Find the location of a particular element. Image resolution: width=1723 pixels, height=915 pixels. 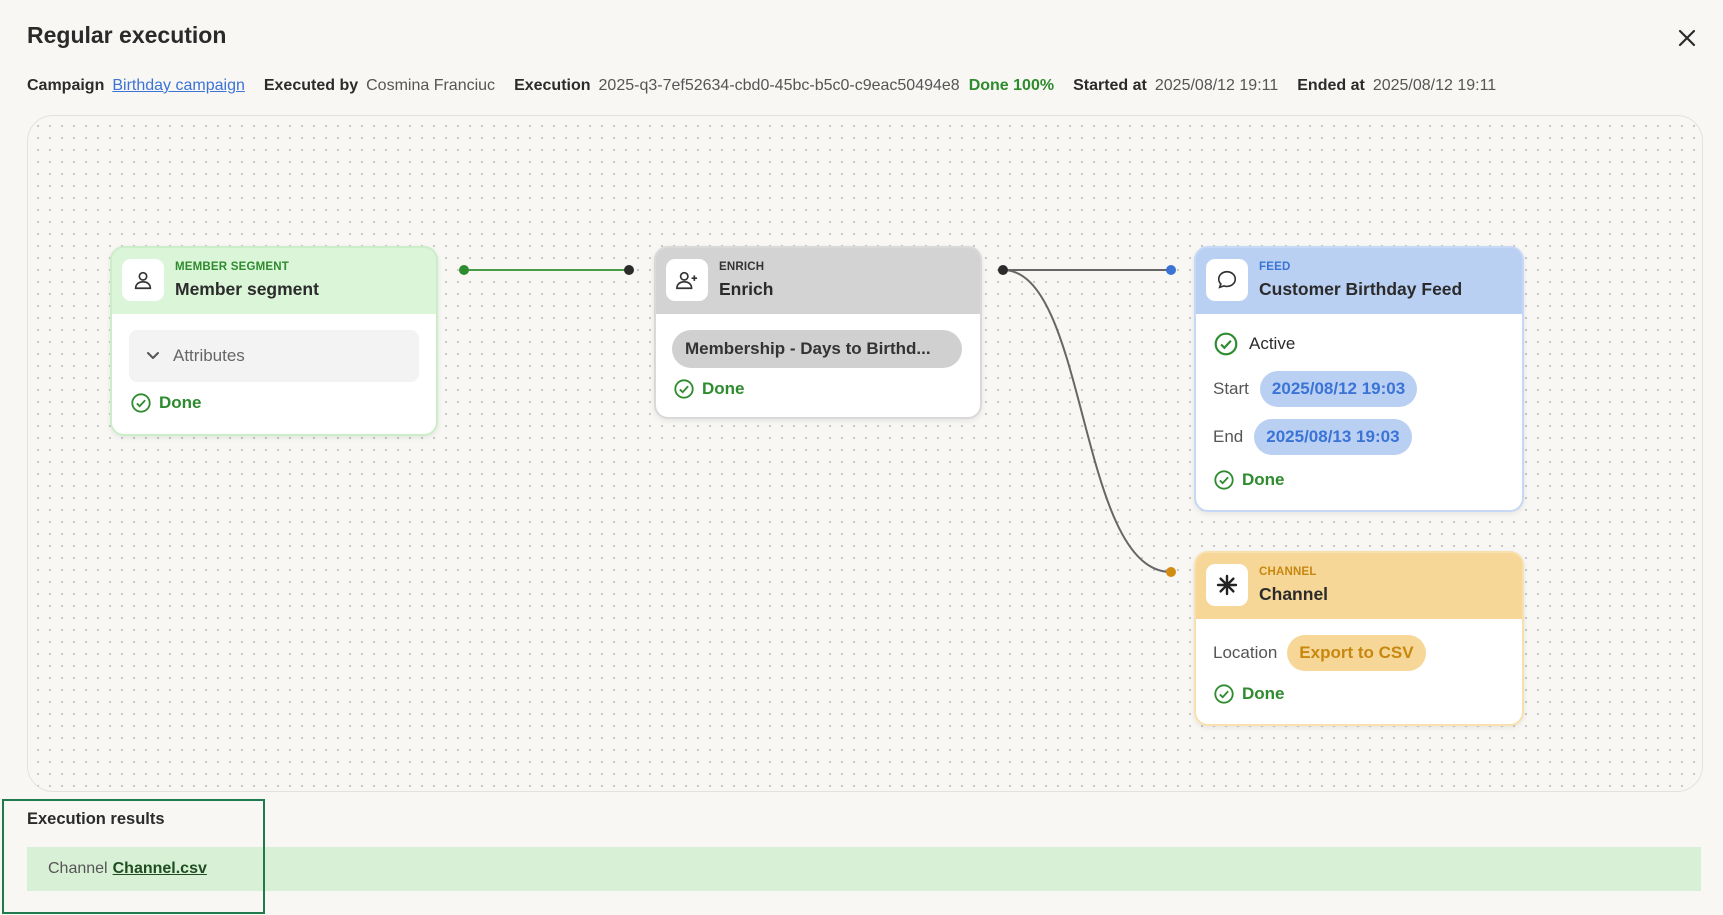

chevron-down-icon is located at coordinates (153, 355).